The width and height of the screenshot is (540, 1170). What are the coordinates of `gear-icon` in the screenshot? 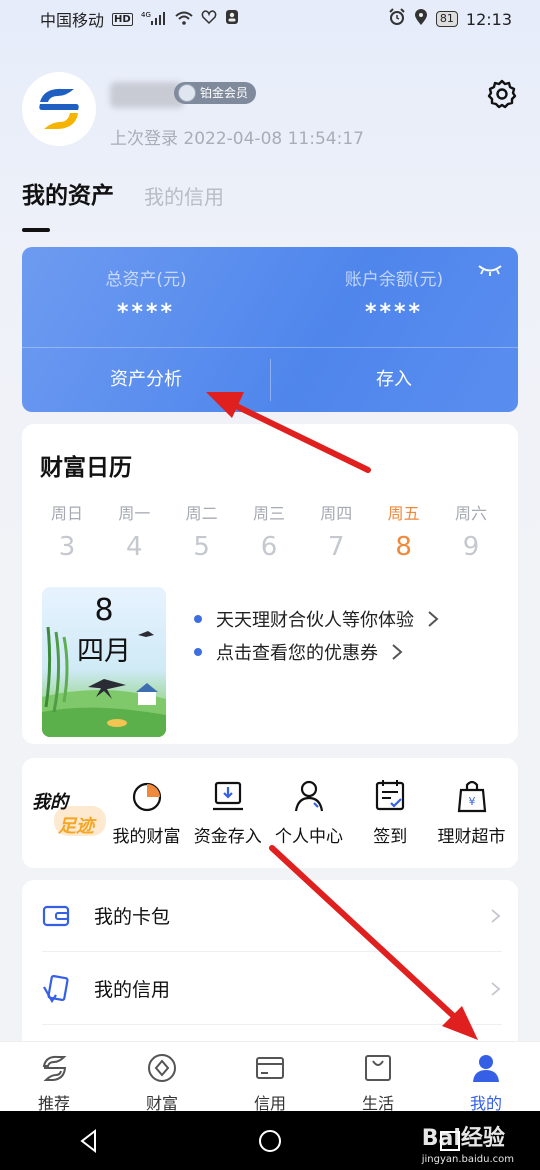 It's located at (502, 94).